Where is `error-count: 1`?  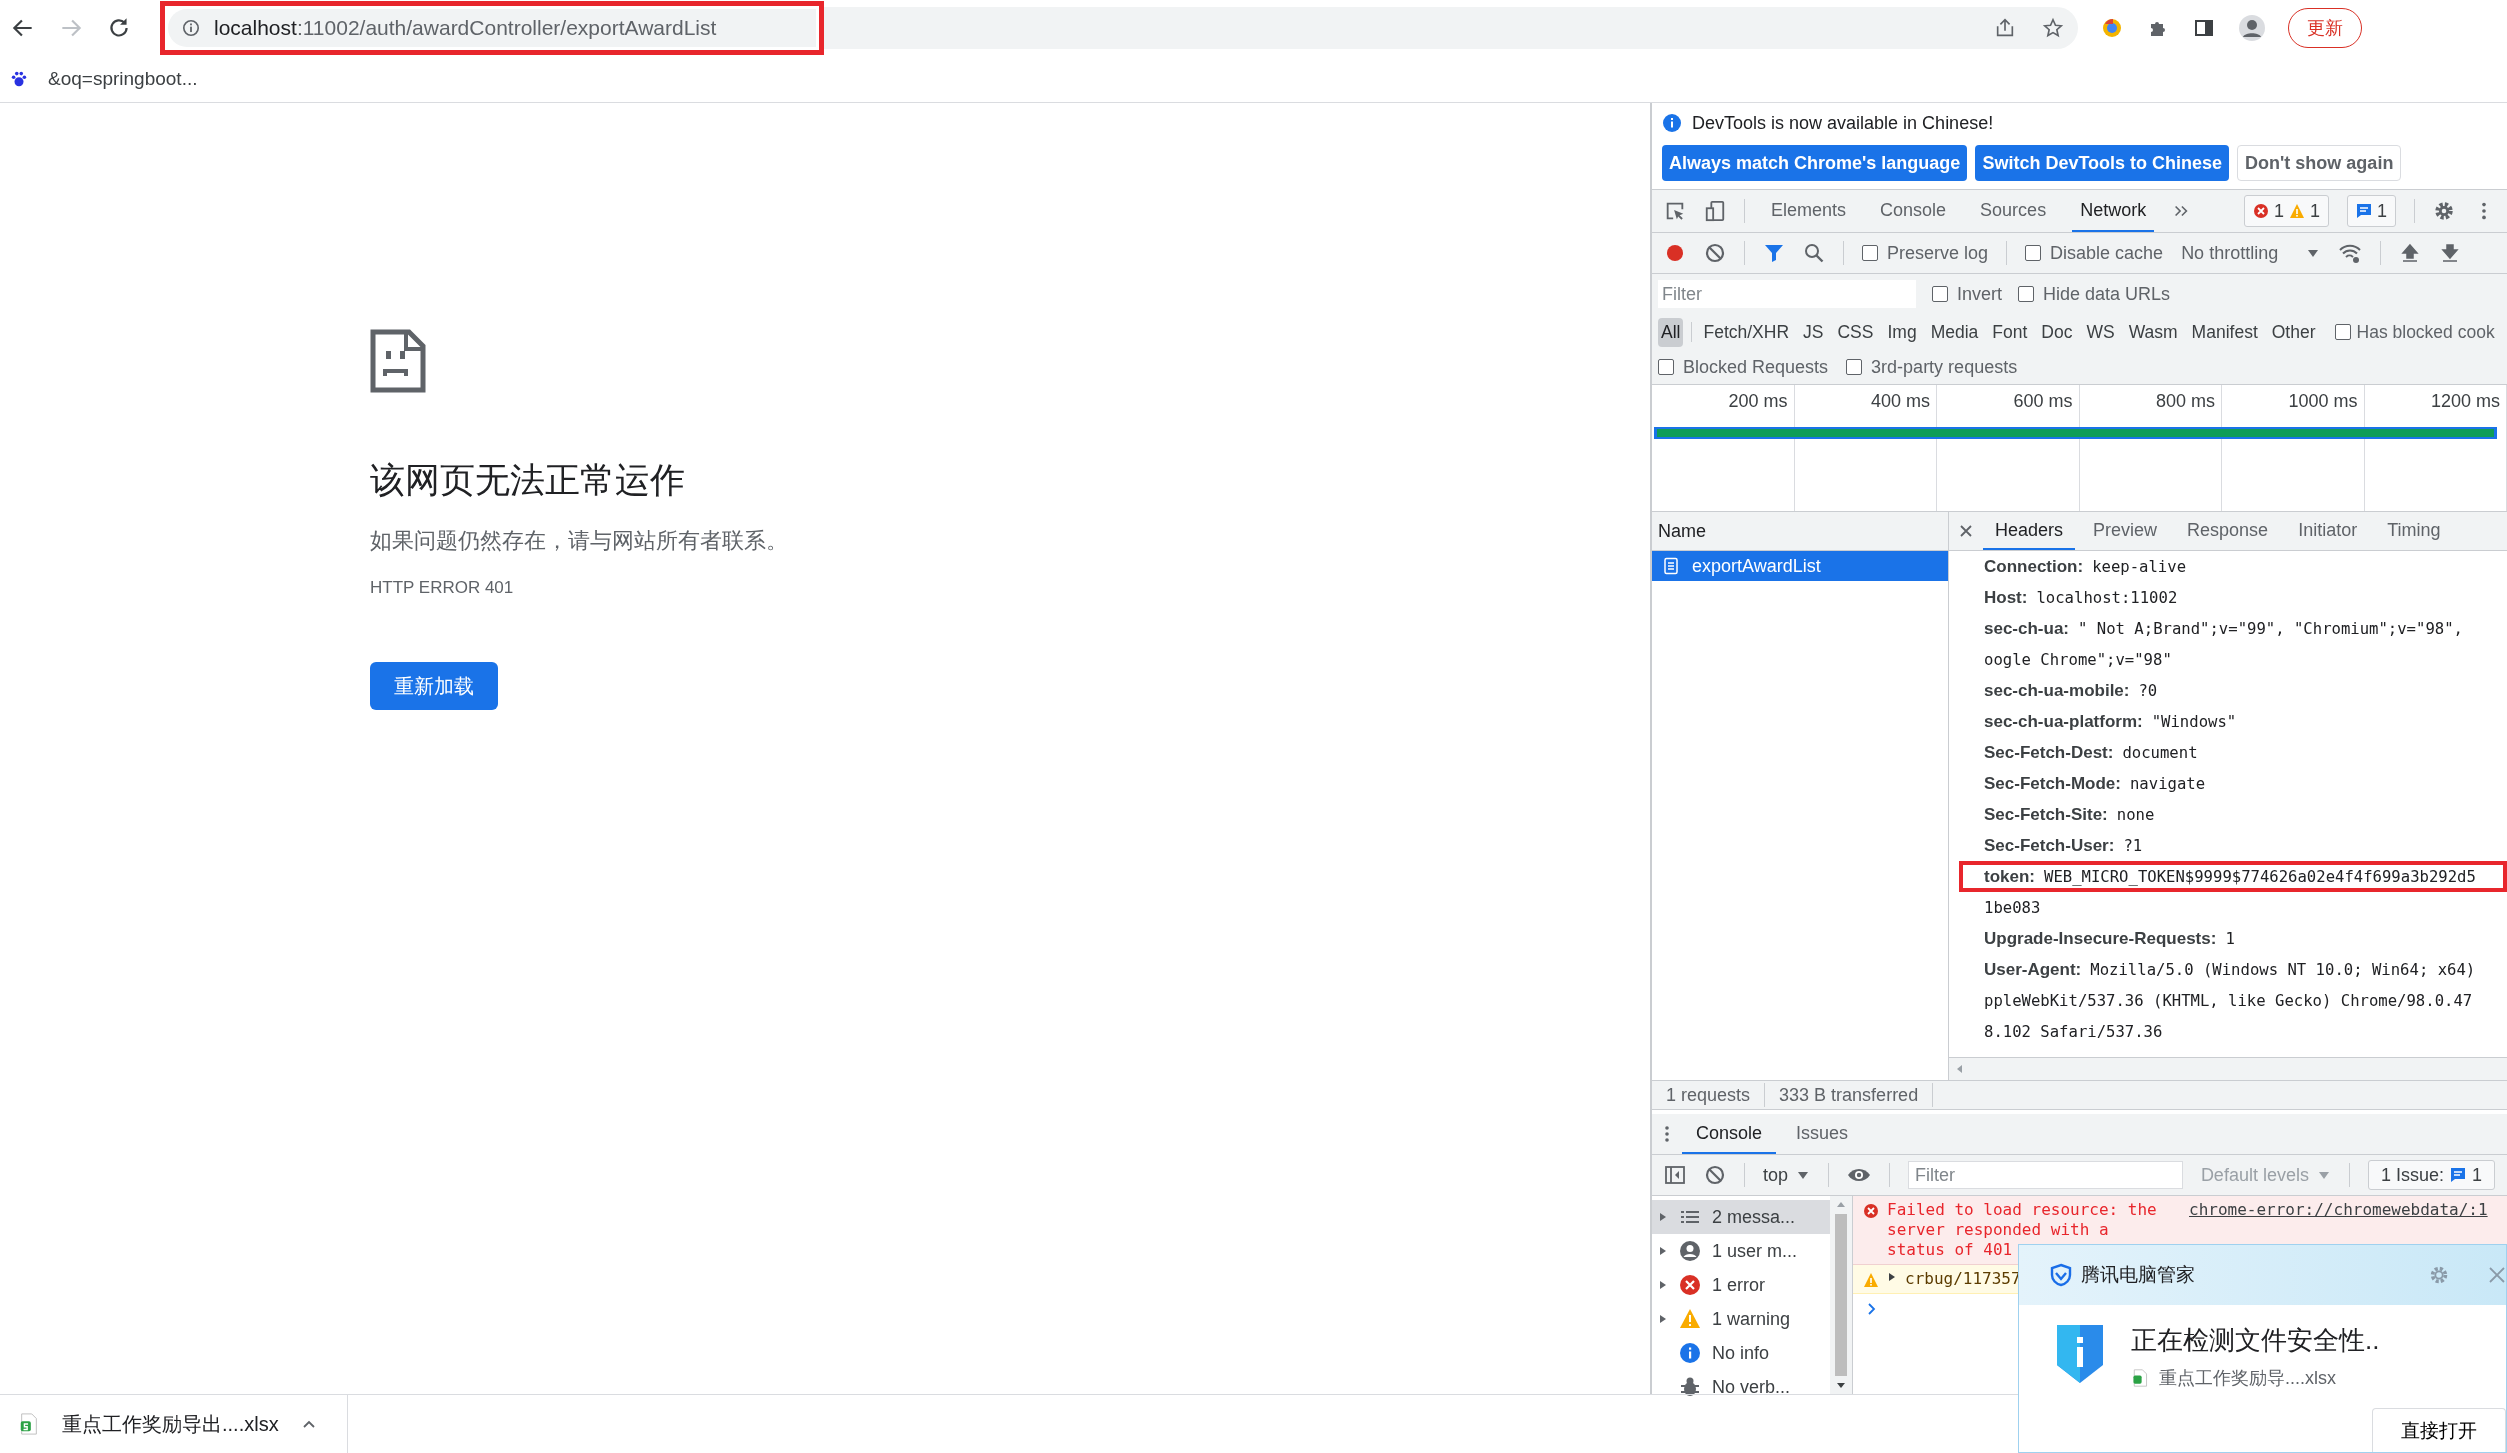 error-count: 1 is located at coordinates (2278, 211).